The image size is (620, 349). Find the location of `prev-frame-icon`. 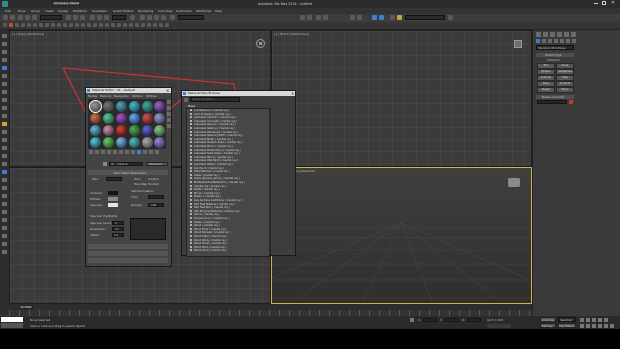

prev-frame-icon is located at coordinates (588, 320).